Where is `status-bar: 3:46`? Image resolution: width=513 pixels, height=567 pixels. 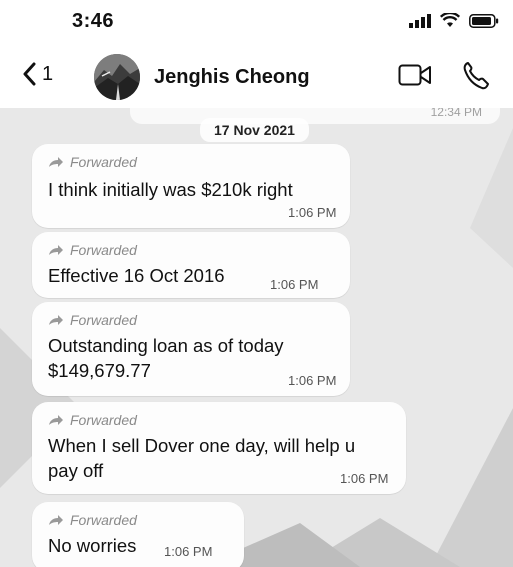 status-bar: 3:46 is located at coordinates (256, 22).